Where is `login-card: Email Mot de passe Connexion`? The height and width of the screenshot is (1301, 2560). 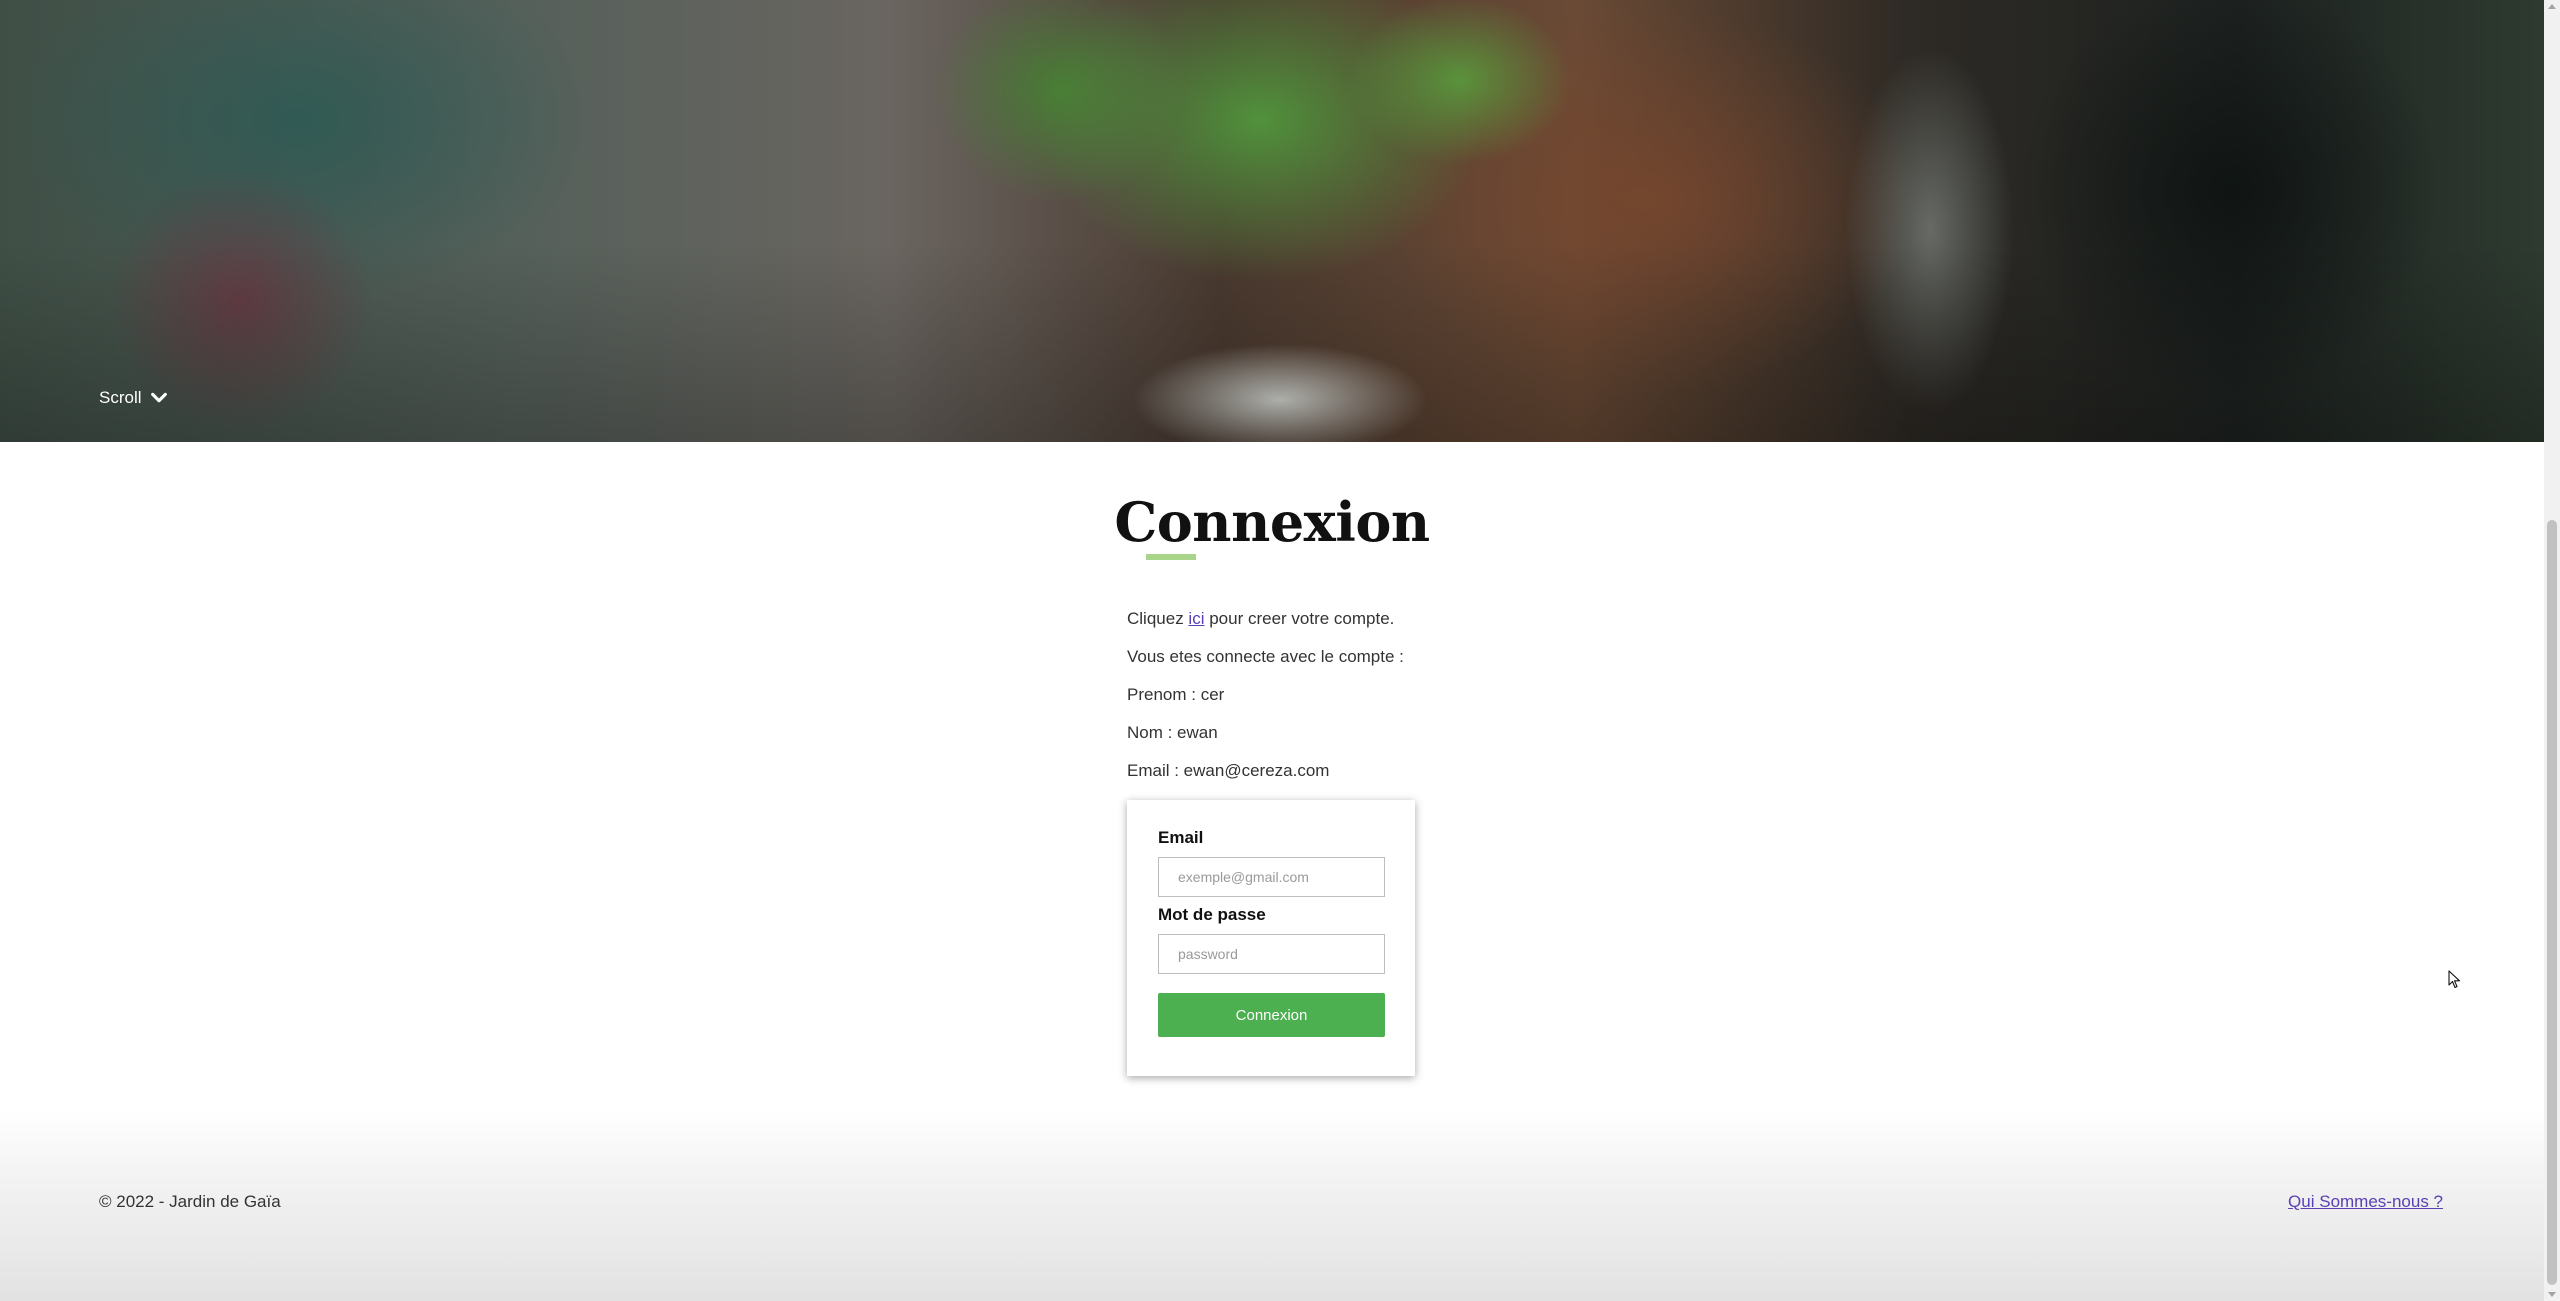 login-card: Email Mot de passe Connexion is located at coordinates (1271, 938).